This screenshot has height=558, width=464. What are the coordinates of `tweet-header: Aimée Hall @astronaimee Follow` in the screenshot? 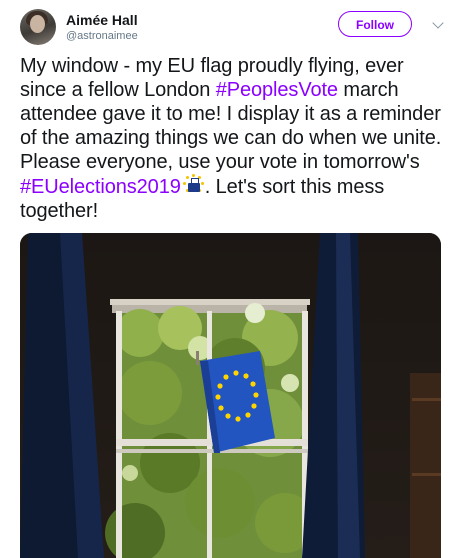 It's located at (232, 27).